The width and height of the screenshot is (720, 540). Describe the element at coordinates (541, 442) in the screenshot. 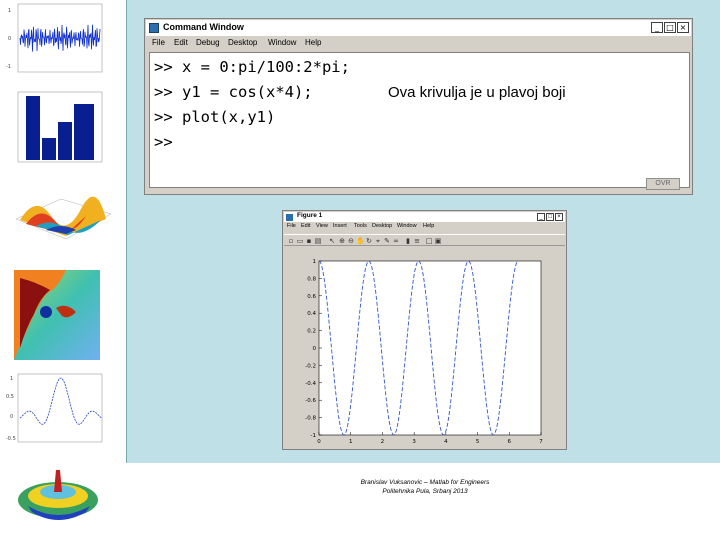

I see `x-tick-label: 7` at that location.